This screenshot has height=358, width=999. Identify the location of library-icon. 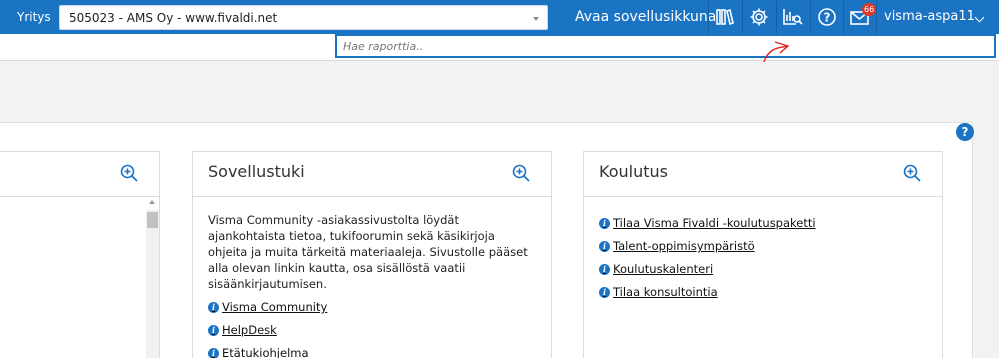
(725, 17).